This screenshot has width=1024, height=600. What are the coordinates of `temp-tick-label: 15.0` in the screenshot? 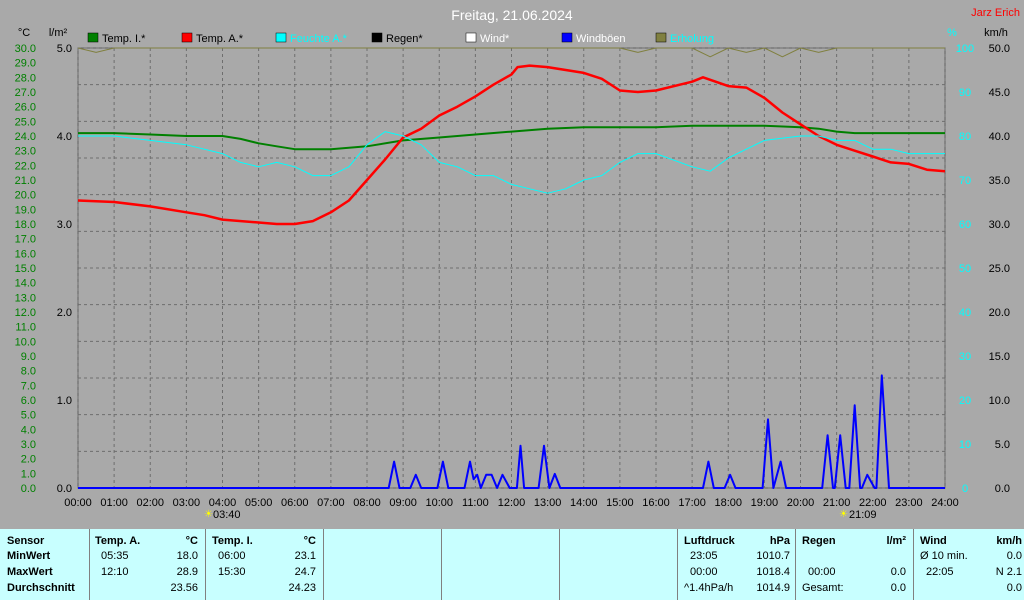 It's located at (25, 269).